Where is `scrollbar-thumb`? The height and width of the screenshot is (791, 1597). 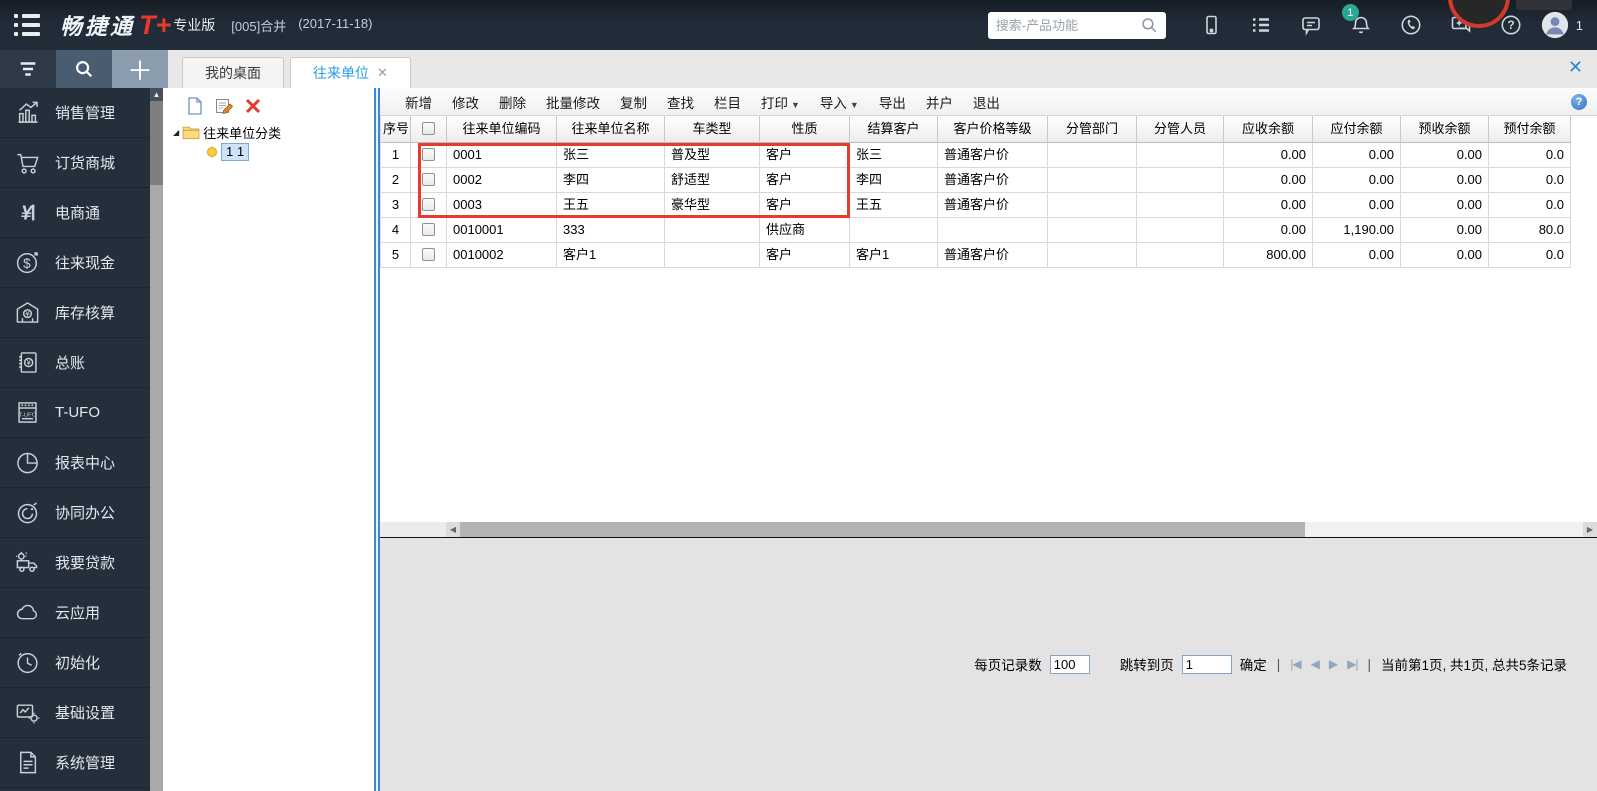 scrollbar-thumb is located at coordinates (156, 143).